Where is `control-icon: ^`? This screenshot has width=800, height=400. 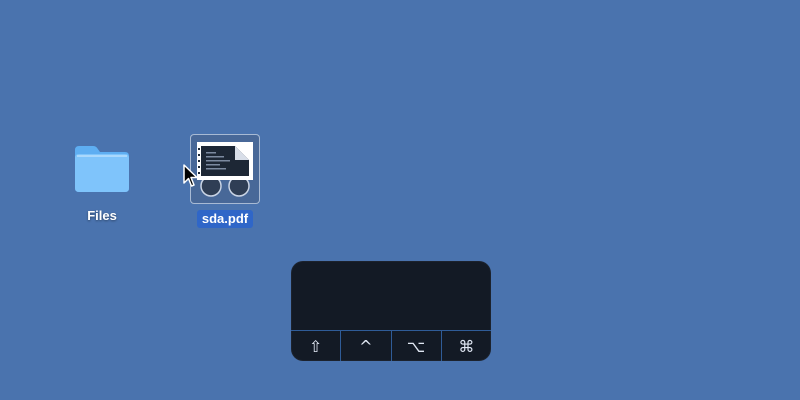 control-icon: ^ is located at coordinates (366, 346).